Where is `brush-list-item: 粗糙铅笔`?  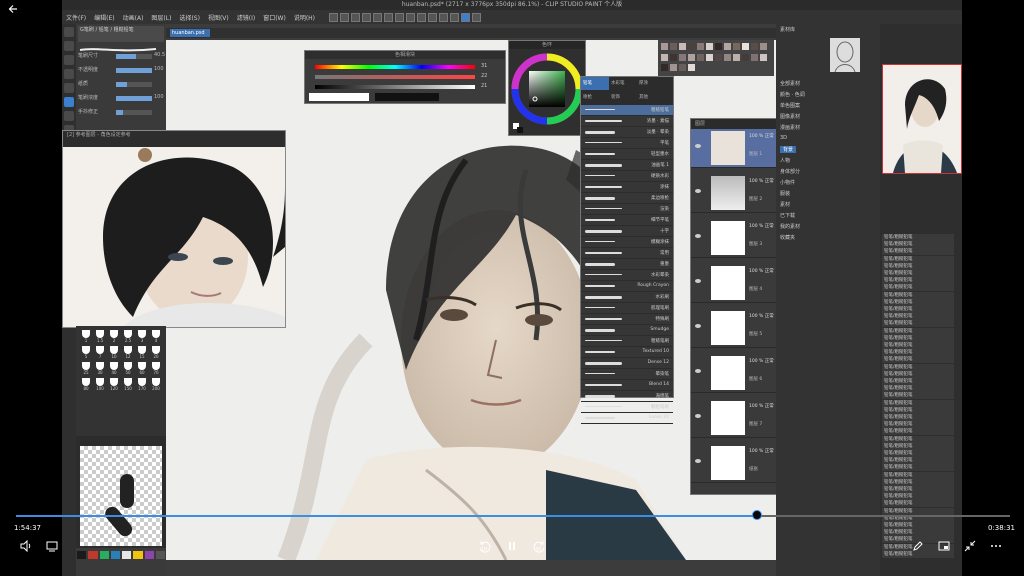
brush-list-item: 粗糙铅笔 is located at coordinates (627, 110).